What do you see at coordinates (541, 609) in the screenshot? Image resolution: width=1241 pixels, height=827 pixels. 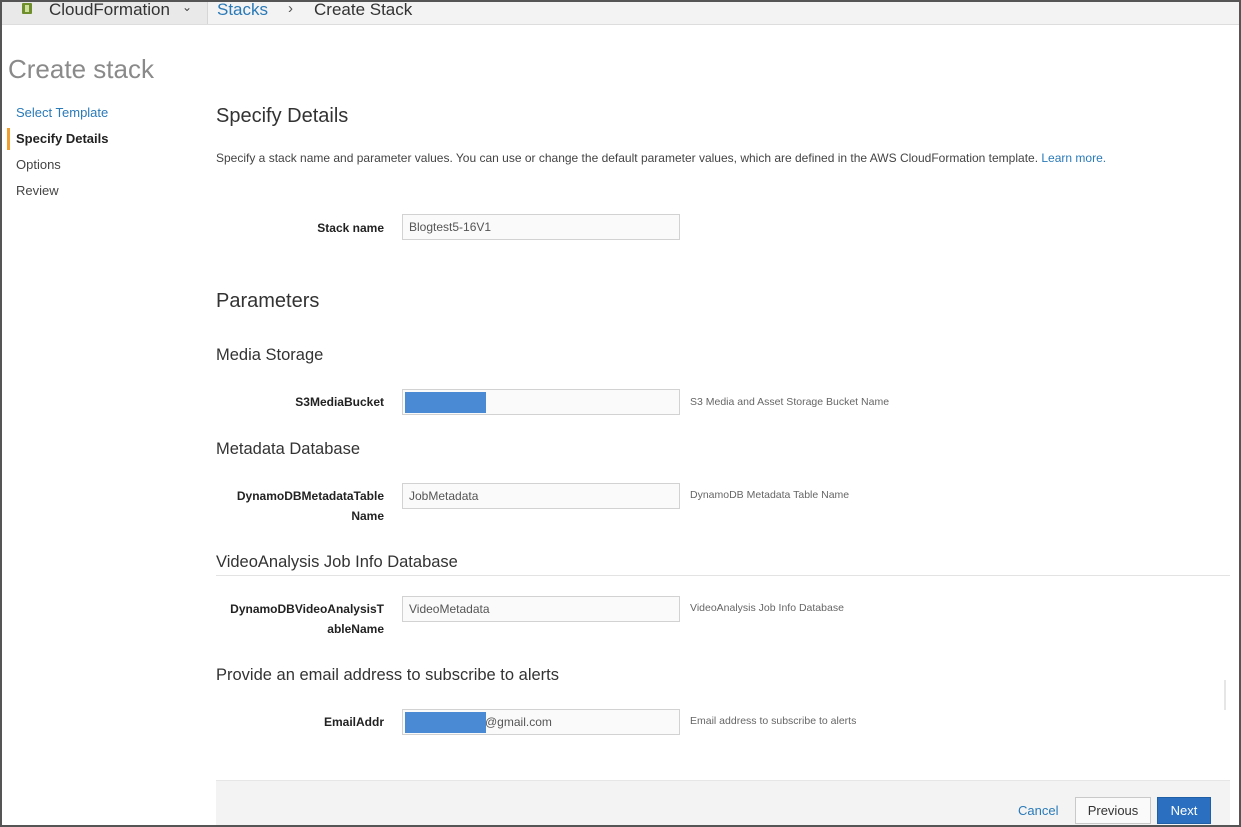 I see `video-table-input: VideoMetadata` at bounding box center [541, 609].